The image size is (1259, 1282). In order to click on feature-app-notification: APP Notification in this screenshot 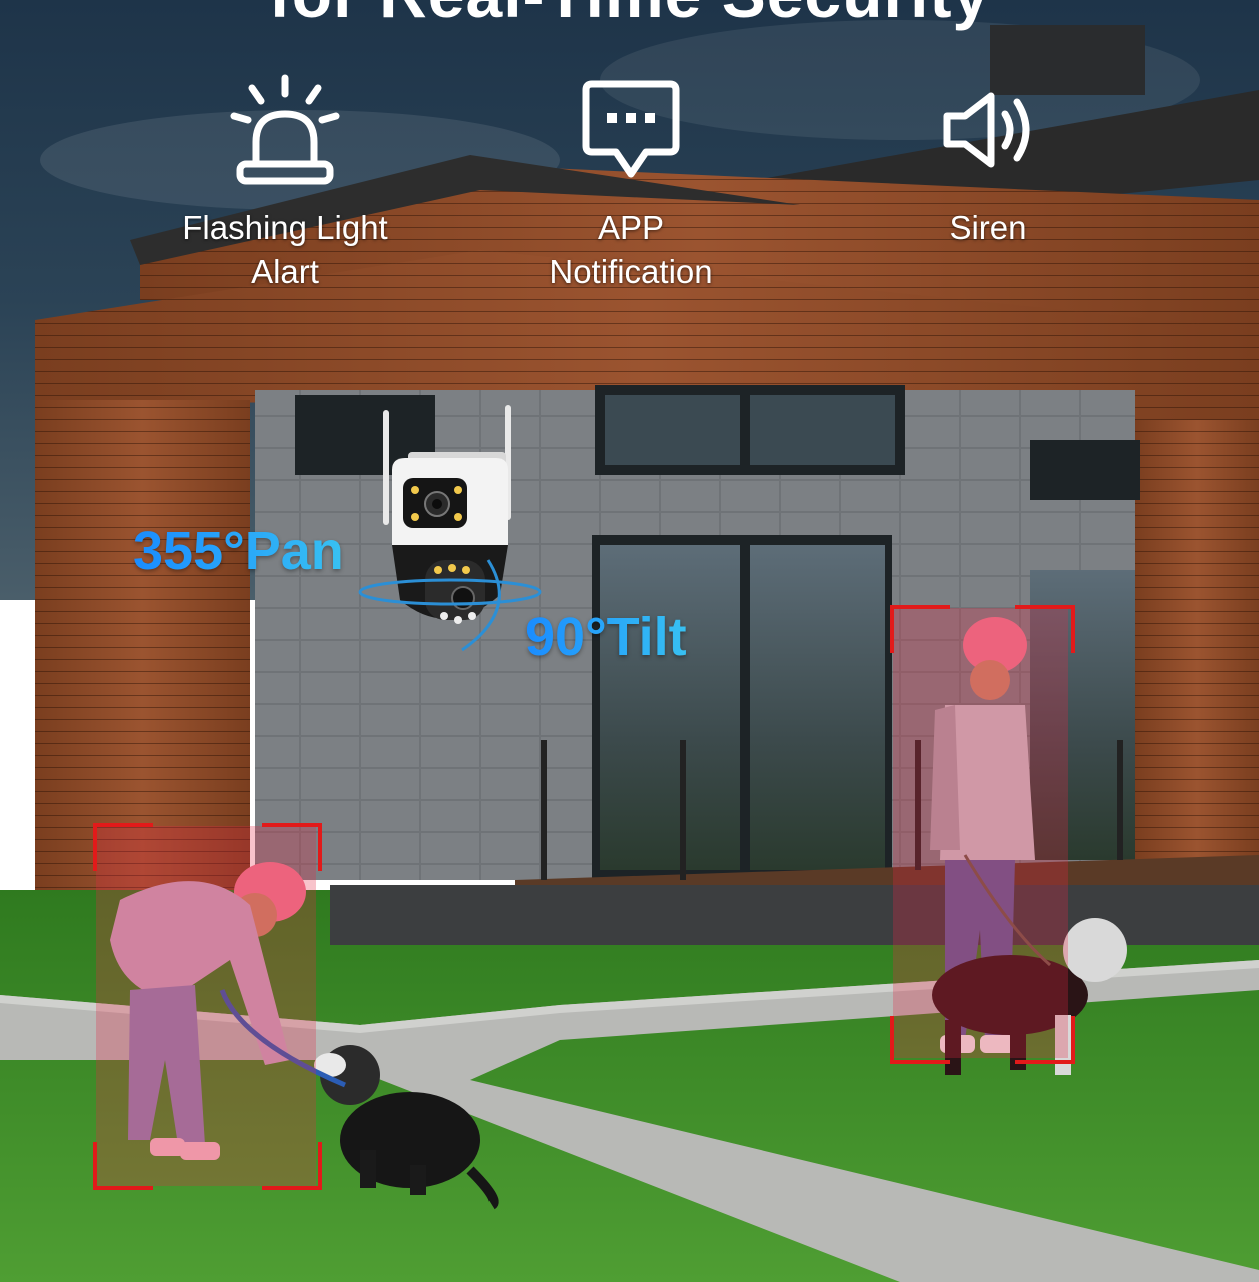, I will do `click(631, 182)`.